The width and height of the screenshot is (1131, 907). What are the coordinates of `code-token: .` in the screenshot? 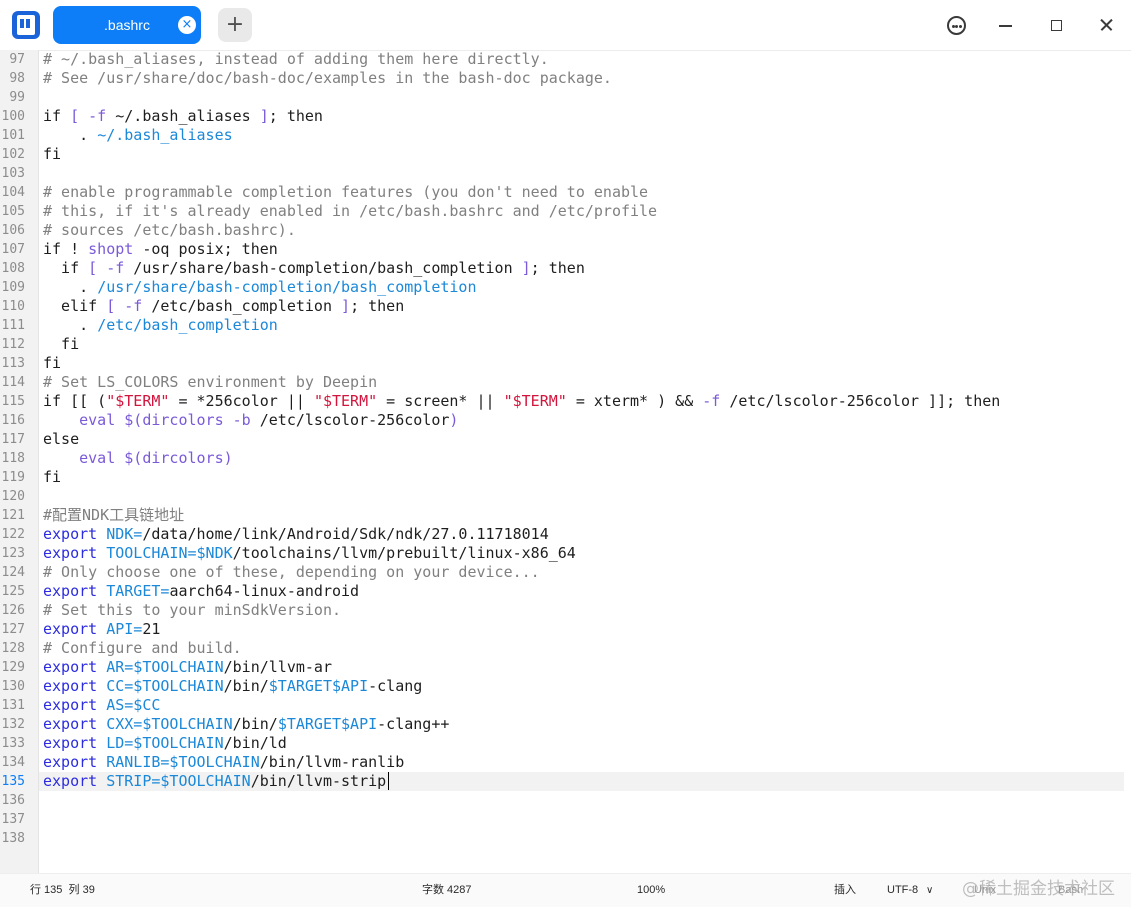 It's located at (70, 287).